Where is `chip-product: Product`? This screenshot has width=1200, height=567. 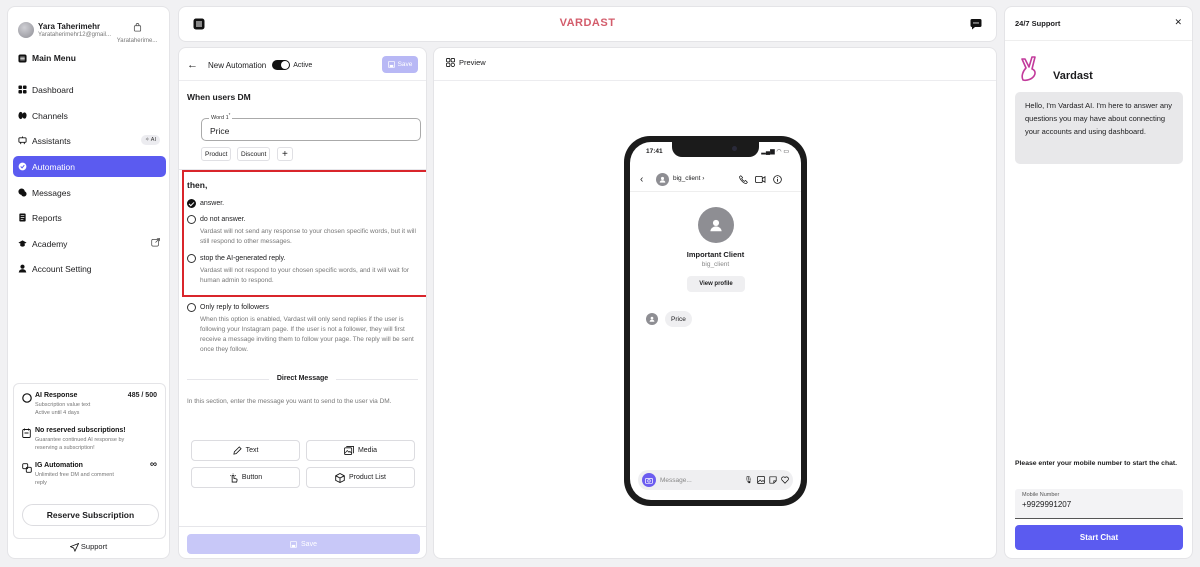 chip-product: Product is located at coordinates (216, 154).